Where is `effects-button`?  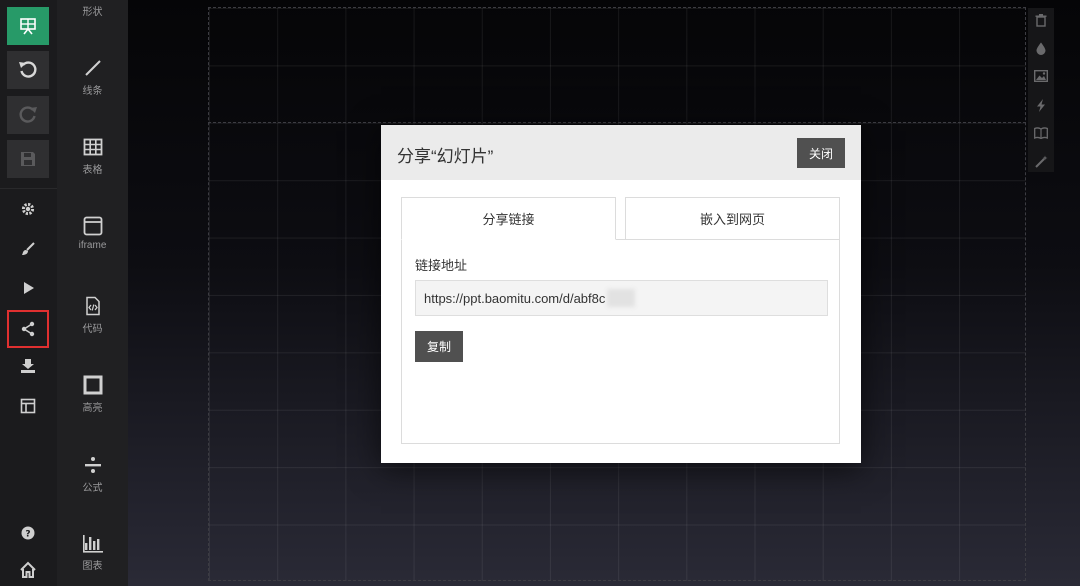 effects-button is located at coordinates (1041, 161).